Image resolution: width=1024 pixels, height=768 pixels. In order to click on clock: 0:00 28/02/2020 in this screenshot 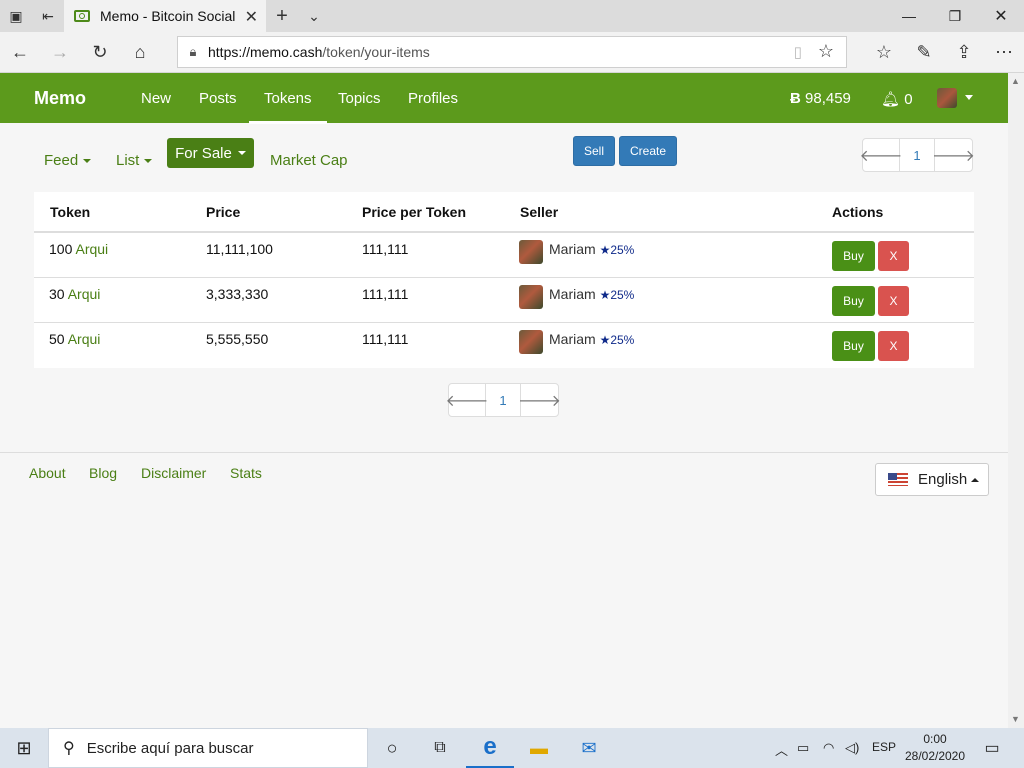, I will do `click(935, 748)`.